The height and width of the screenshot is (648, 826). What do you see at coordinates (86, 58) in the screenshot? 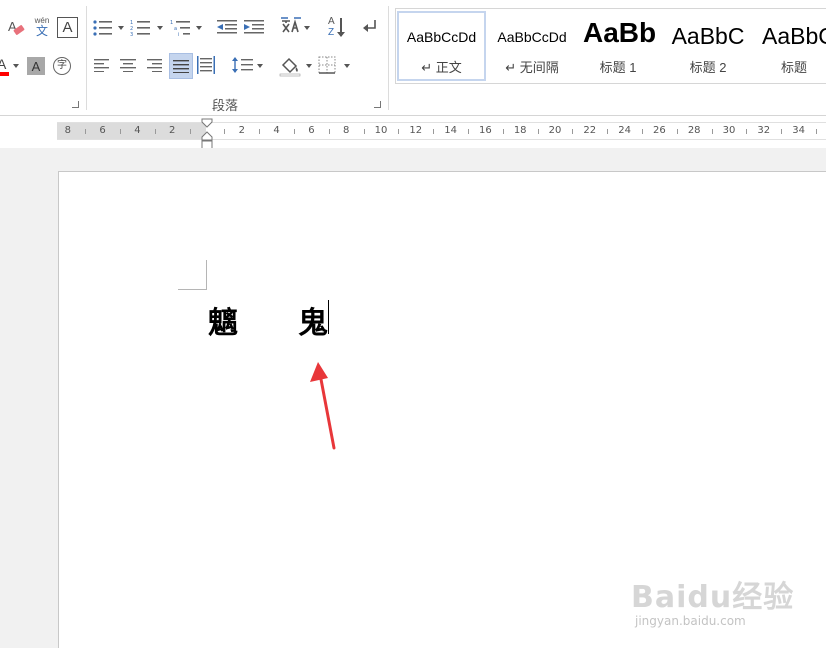
I see `group-separator` at bounding box center [86, 58].